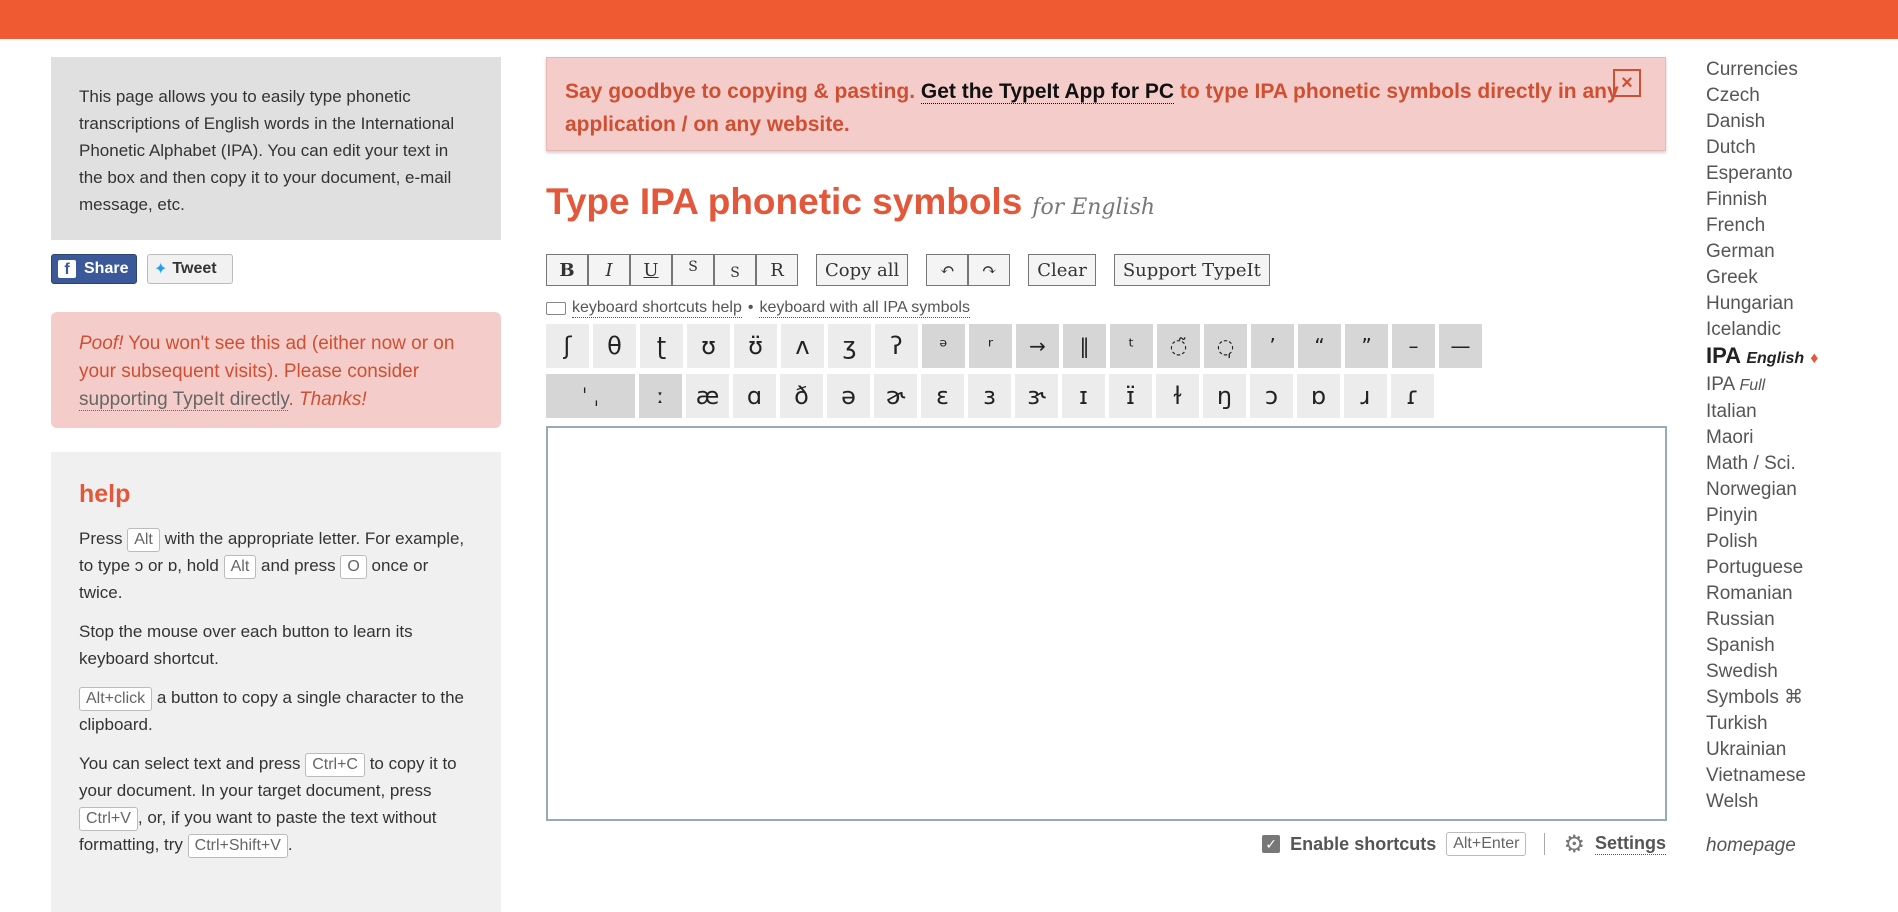  What do you see at coordinates (1574, 844) in the screenshot?
I see `gear-icon: ⚙` at bounding box center [1574, 844].